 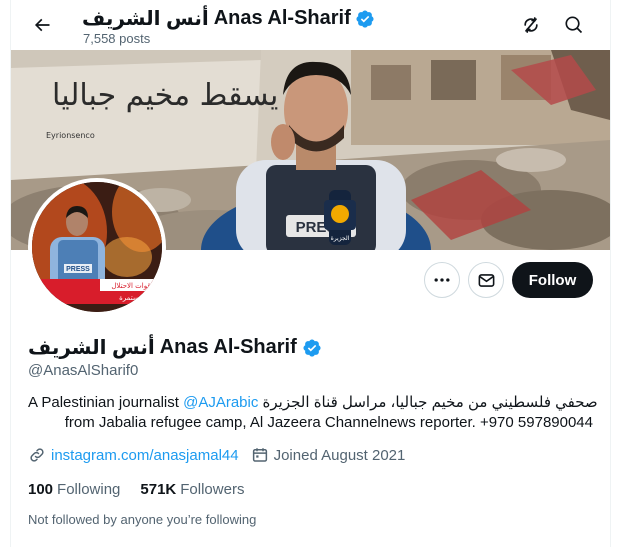 I want to click on followers-label: Followers, so click(x=212, y=489).